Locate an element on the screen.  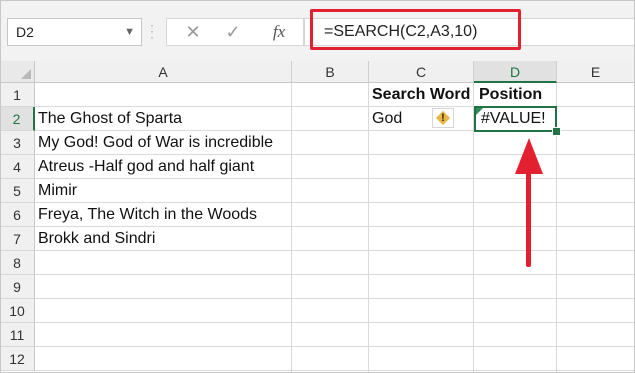
close-icon: ✕ is located at coordinates (193, 32).